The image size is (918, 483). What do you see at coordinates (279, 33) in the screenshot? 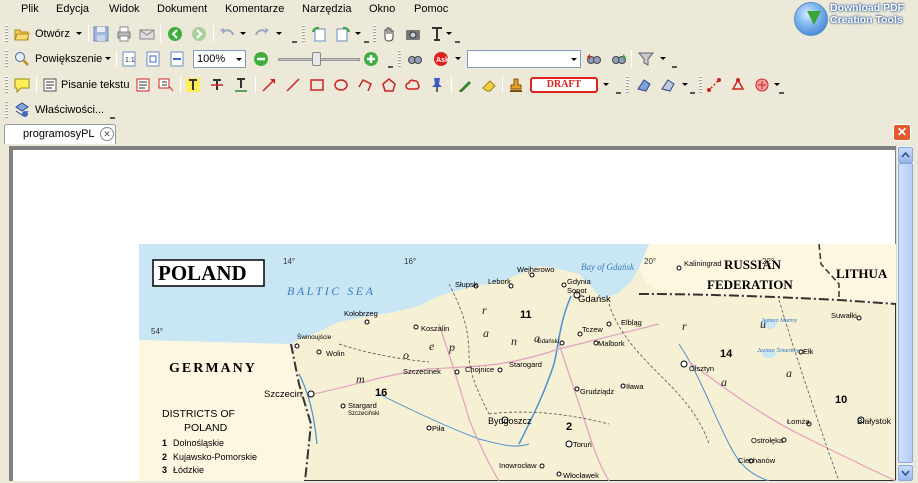
I see `redo-dropdown-icon` at bounding box center [279, 33].